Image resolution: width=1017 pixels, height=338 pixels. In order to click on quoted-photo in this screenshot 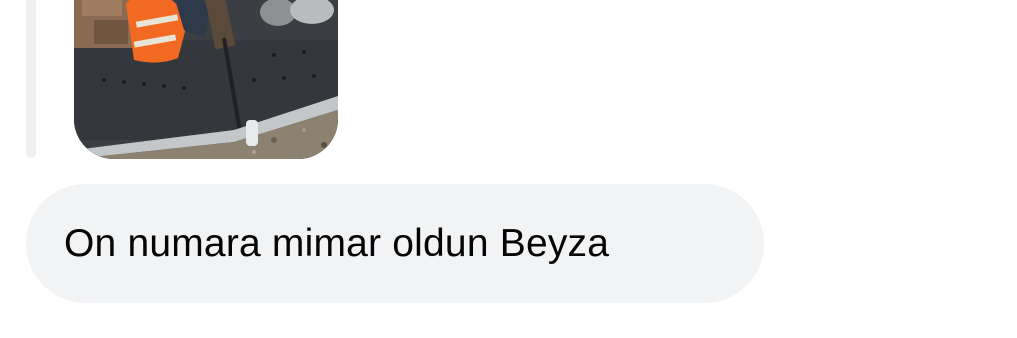, I will do `click(206, 79)`.